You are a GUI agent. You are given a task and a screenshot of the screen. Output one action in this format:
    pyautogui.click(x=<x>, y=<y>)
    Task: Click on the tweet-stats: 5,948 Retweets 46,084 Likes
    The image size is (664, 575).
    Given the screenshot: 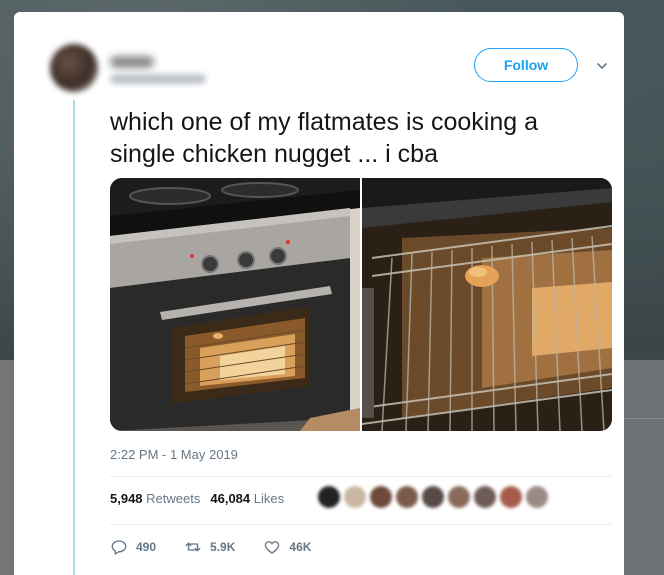 What is the action you would take?
    pyautogui.click(x=197, y=498)
    